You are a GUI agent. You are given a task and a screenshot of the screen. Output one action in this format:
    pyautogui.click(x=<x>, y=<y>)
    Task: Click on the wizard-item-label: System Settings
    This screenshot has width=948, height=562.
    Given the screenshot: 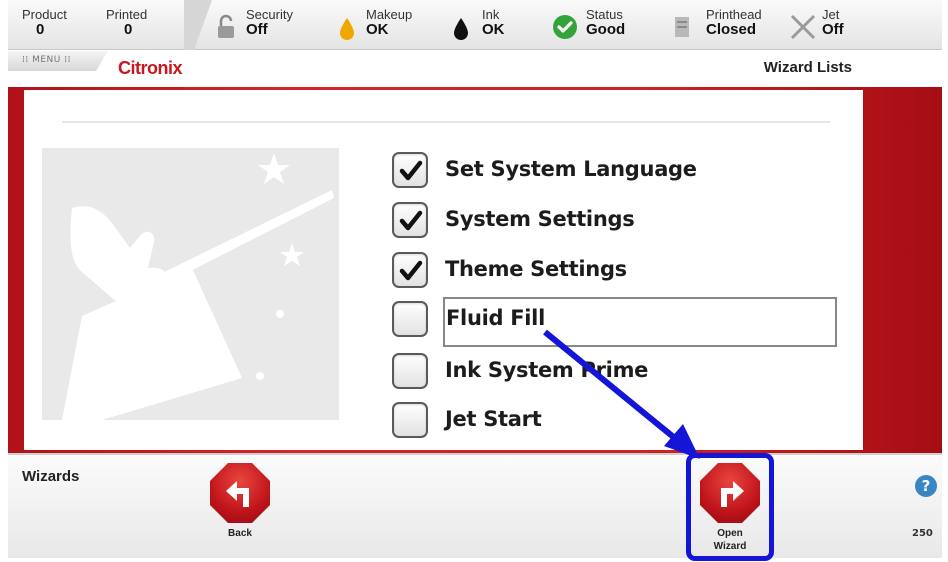 What is the action you would take?
    pyautogui.click(x=540, y=219)
    